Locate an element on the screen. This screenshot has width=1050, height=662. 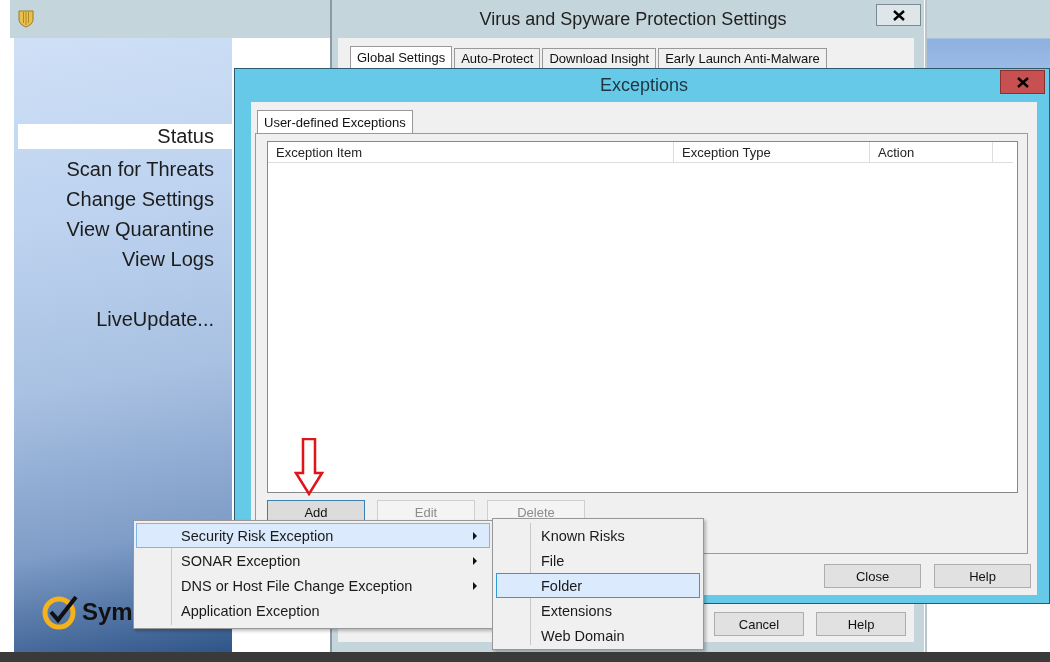
close-button is located at coordinates (898, 15).